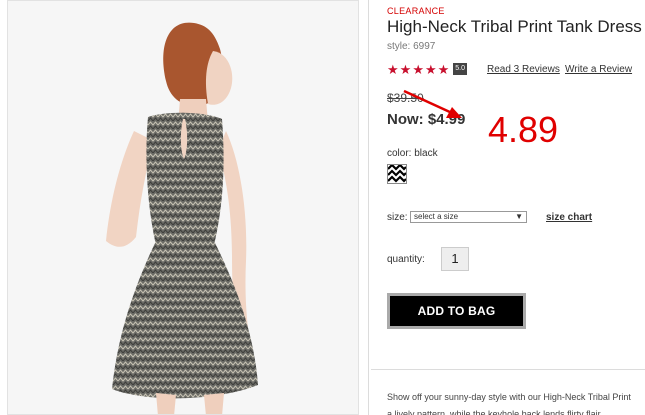 The width and height of the screenshot is (645, 415). What do you see at coordinates (455, 259) in the screenshot?
I see `quantity-field: 1` at bounding box center [455, 259].